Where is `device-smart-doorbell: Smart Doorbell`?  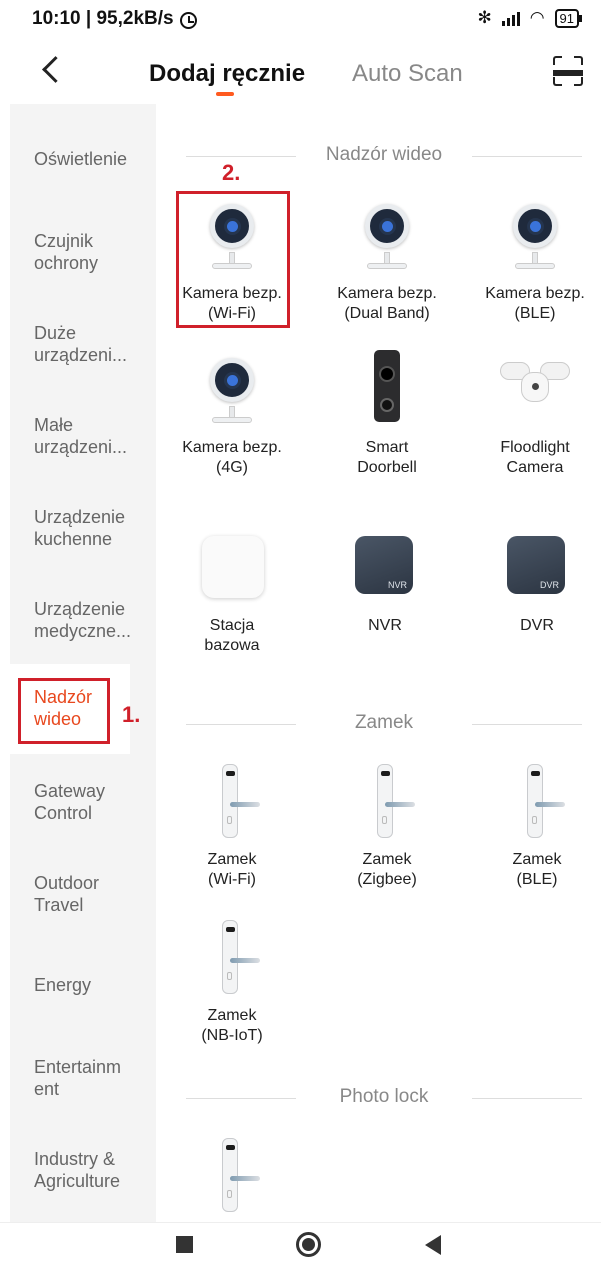
device-smart-doorbell: Smart Doorbell is located at coordinates (387, 414).